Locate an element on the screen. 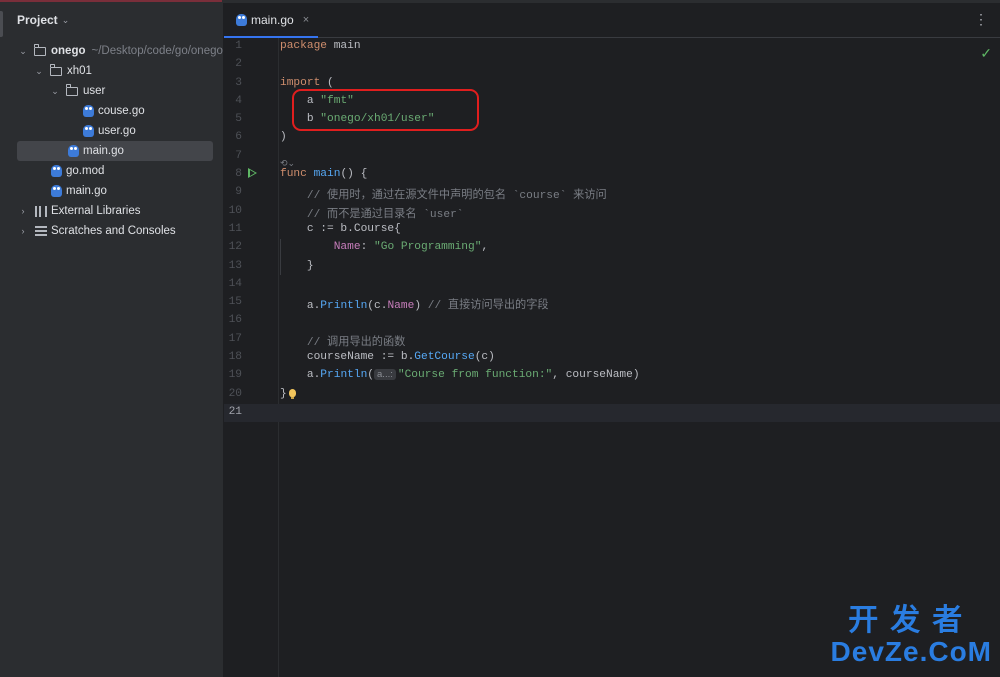  tree-item-user: ⌄ user is located at coordinates (111, 91).